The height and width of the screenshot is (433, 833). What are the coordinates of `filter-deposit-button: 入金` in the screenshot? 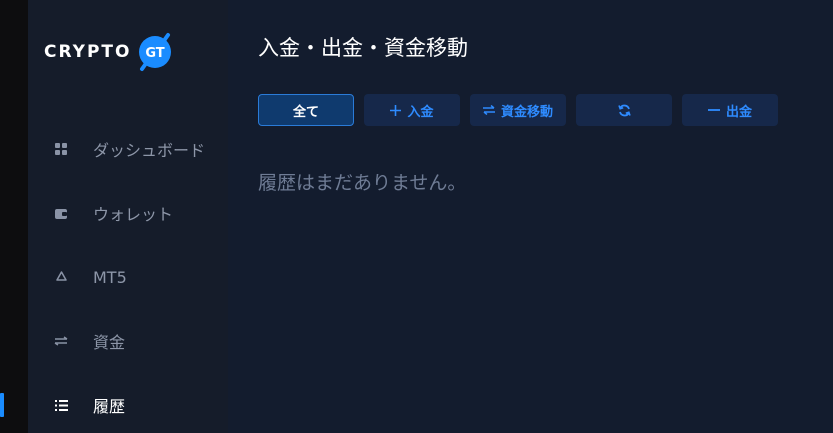 It's located at (412, 110).